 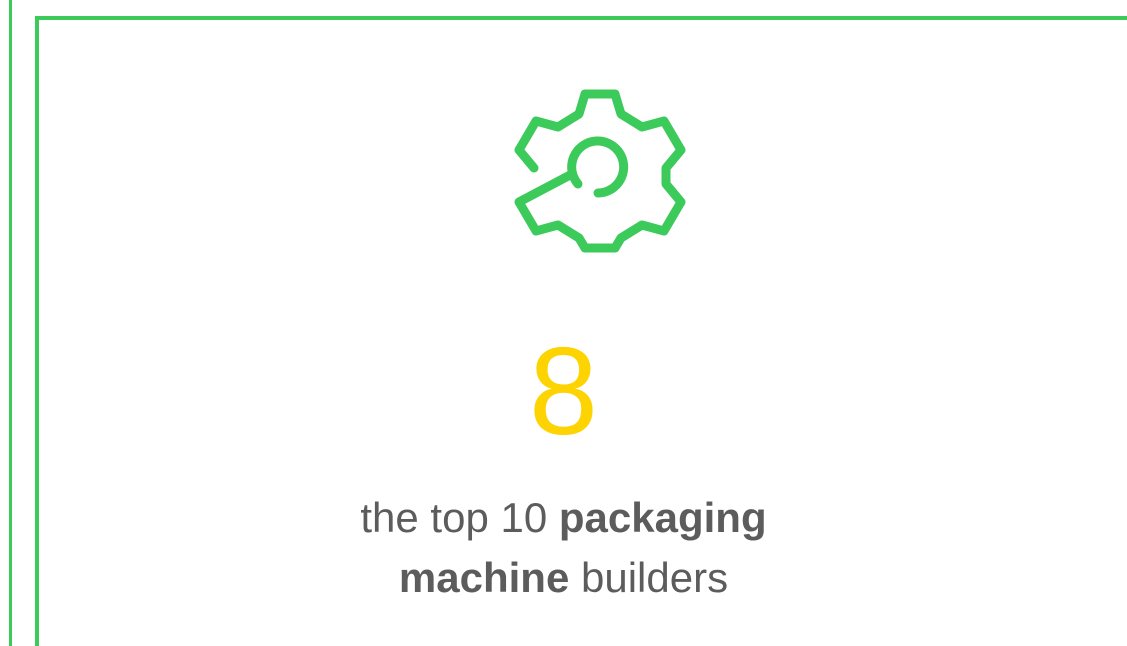 What do you see at coordinates (563, 392) in the screenshot?
I see `stat-number: 8` at bounding box center [563, 392].